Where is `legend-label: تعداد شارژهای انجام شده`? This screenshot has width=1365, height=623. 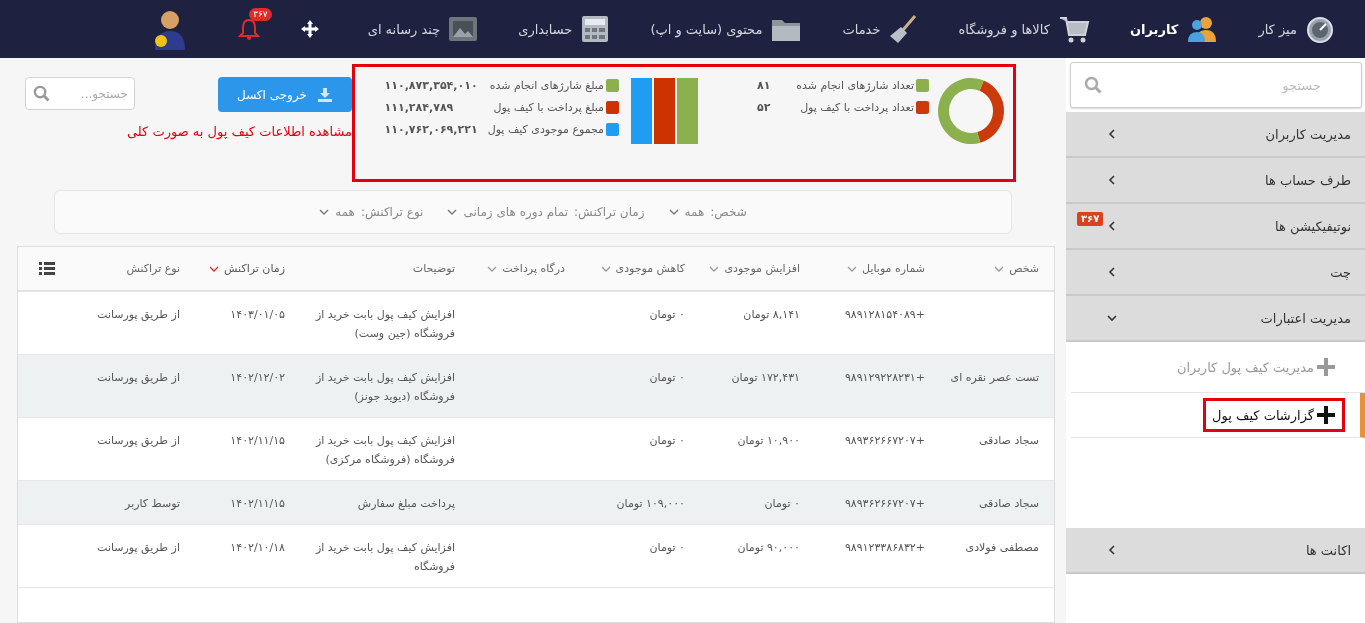 legend-label: تعداد شارژهای انجام شده is located at coordinates (854, 85).